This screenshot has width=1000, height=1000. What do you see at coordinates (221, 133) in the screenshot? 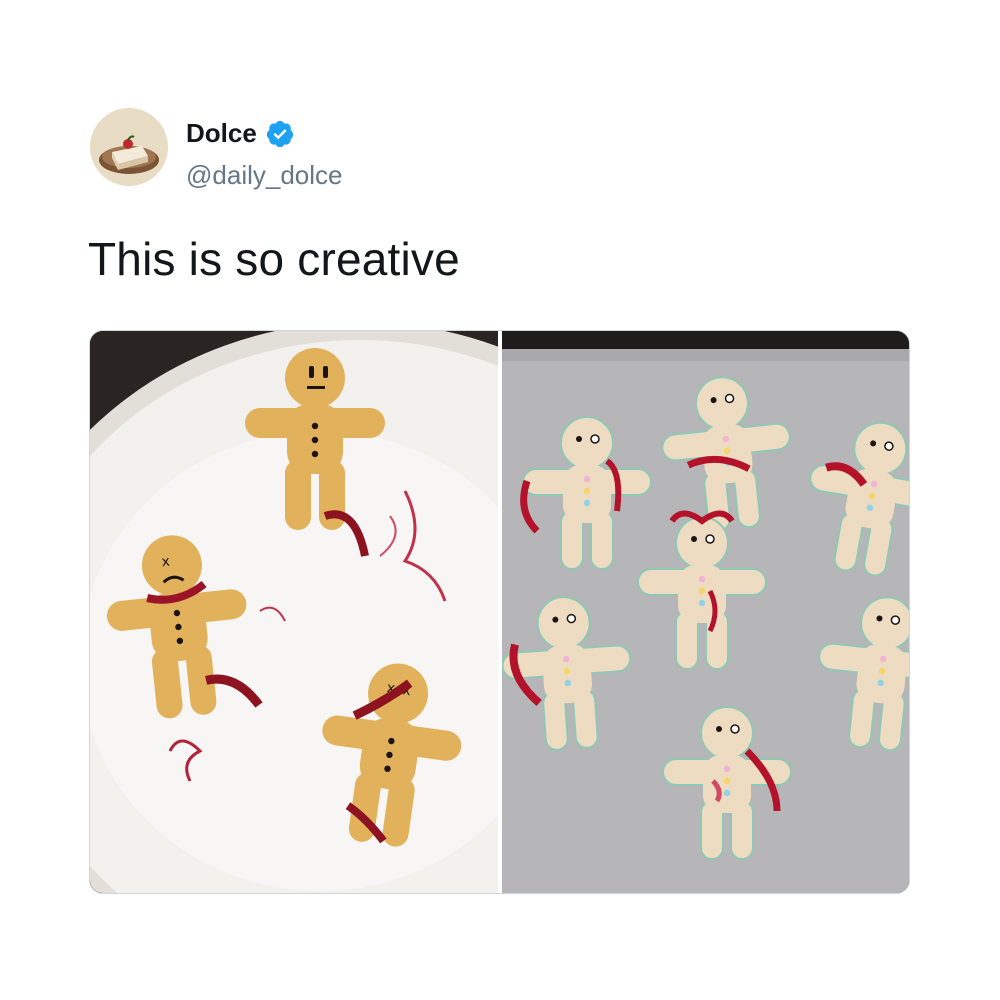
I see `display-name: Dolce` at bounding box center [221, 133].